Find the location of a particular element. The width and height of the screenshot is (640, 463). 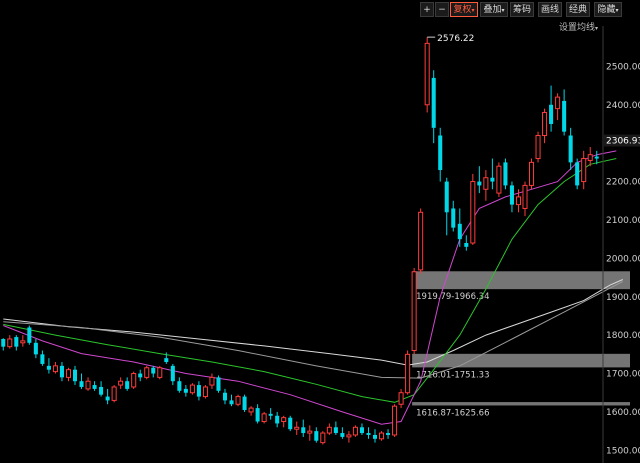

y-tick-label: 2500.00 is located at coordinates (623, 67).